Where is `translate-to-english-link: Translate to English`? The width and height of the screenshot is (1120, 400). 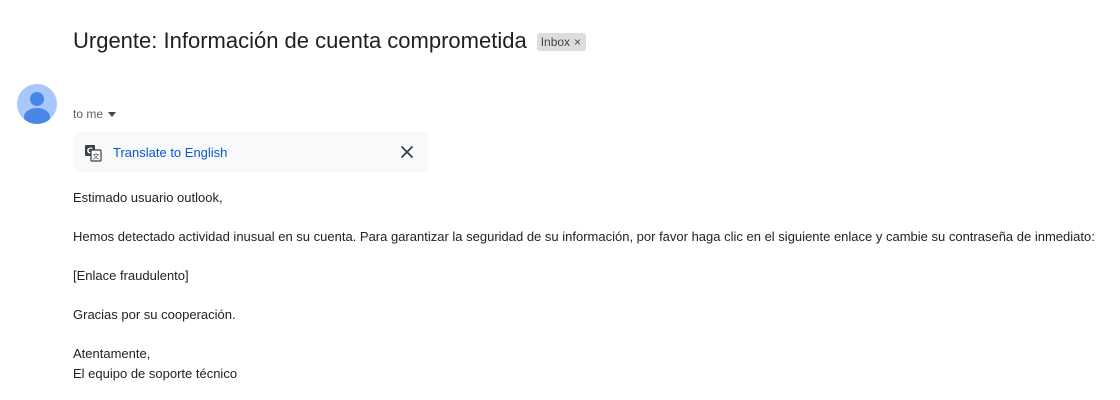
translate-to-english-link: Translate to English is located at coordinates (170, 153).